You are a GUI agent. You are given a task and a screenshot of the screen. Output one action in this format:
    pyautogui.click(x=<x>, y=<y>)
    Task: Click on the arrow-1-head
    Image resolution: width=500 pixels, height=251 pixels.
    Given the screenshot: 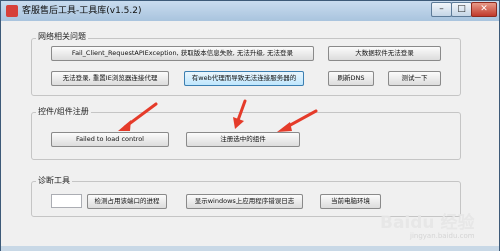 What is the action you would take?
    pyautogui.click(x=124, y=125)
    